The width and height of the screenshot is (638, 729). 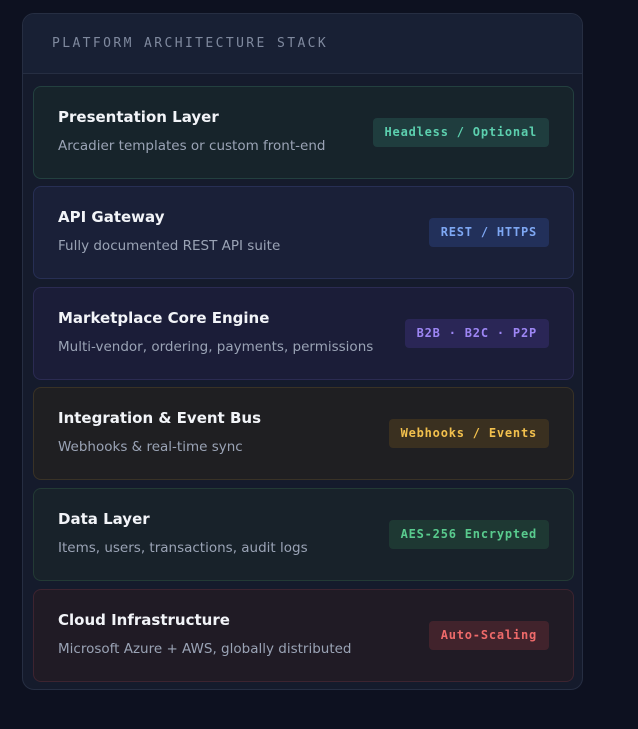 I want to click on layer-badge: Webhooks / Events, so click(x=468, y=433).